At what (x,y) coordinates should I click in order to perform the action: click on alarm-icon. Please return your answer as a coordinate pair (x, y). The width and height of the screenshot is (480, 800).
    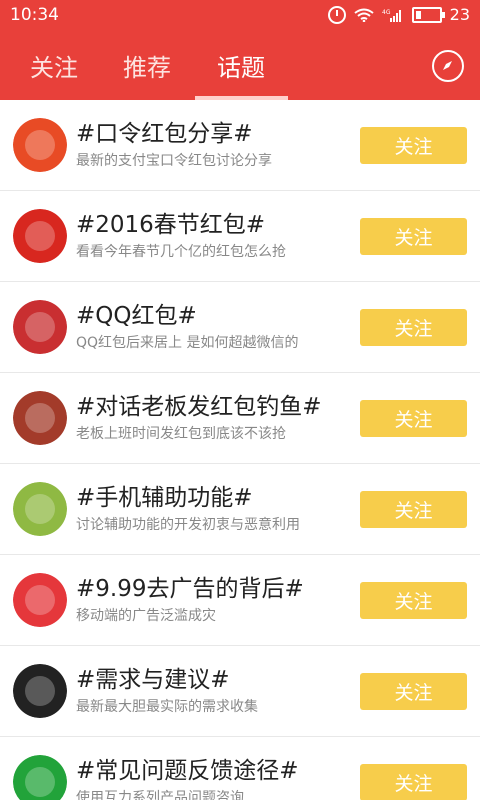
    Looking at the image, I should click on (336, 14).